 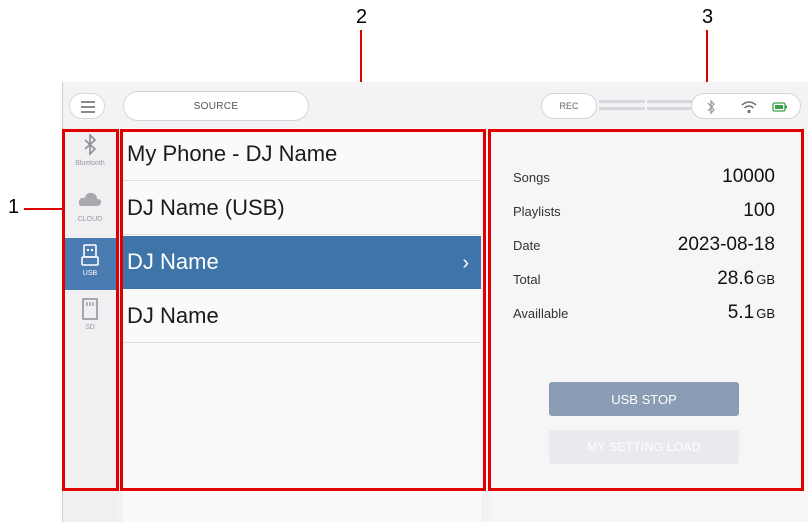 I want to click on wifi-icon, so click(x=749, y=107).